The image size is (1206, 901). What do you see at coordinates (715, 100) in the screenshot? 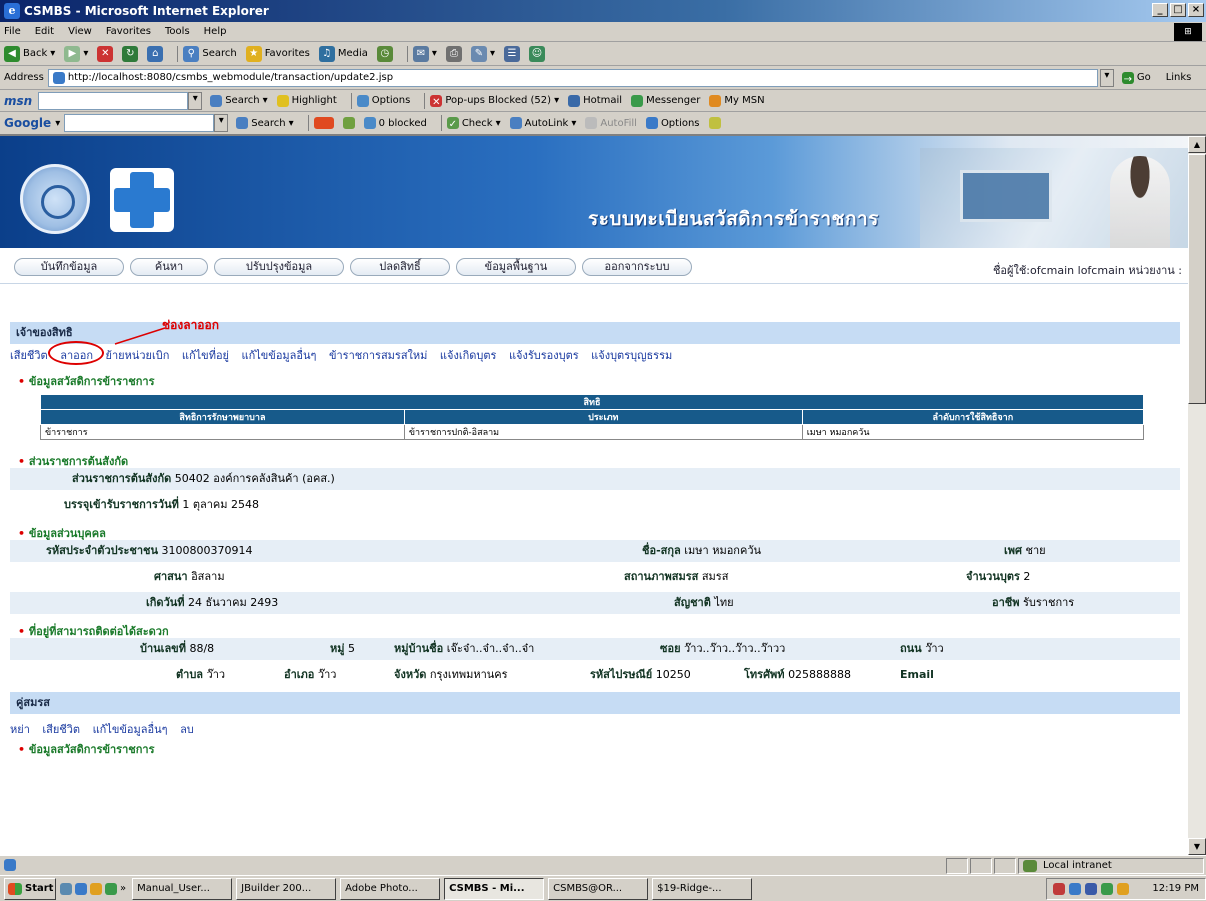
I see `my-msn-icon` at bounding box center [715, 100].